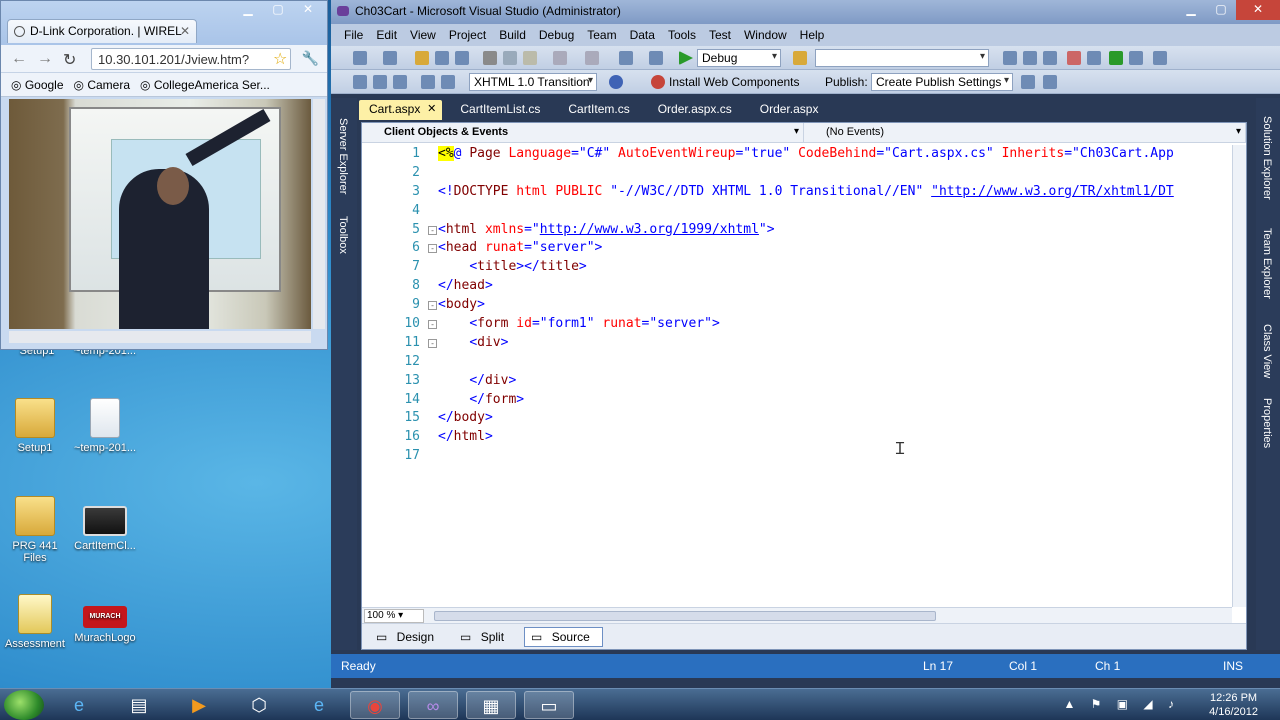  What do you see at coordinates (308, 10) in the screenshot?
I see `close-button: ✕` at bounding box center [308, 10].